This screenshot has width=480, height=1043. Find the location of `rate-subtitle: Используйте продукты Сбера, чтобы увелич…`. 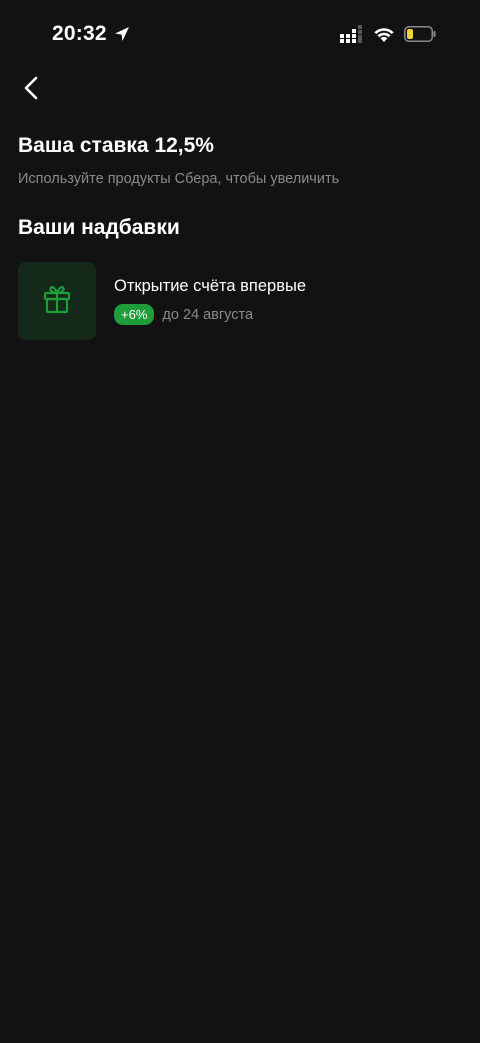

rate-subtitle: Используйте продукты Сбера, чтобы увелич… is located at coordinates (179, 179).